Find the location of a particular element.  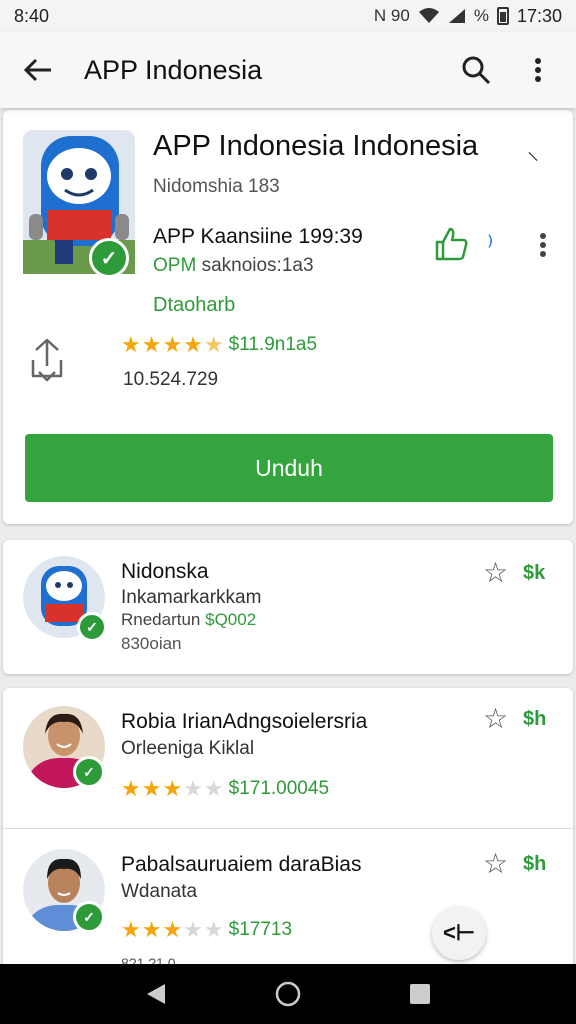

like-button is located at coordinates (451, 246).